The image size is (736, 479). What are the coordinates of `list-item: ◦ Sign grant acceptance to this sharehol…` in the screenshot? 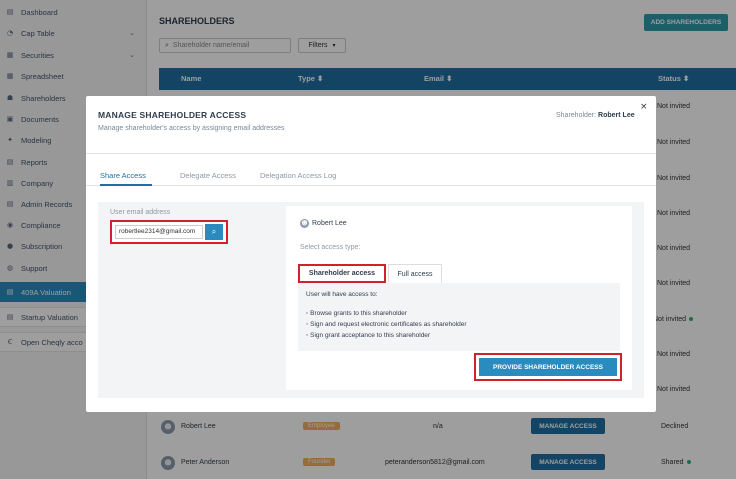 It's located at (368, 335).